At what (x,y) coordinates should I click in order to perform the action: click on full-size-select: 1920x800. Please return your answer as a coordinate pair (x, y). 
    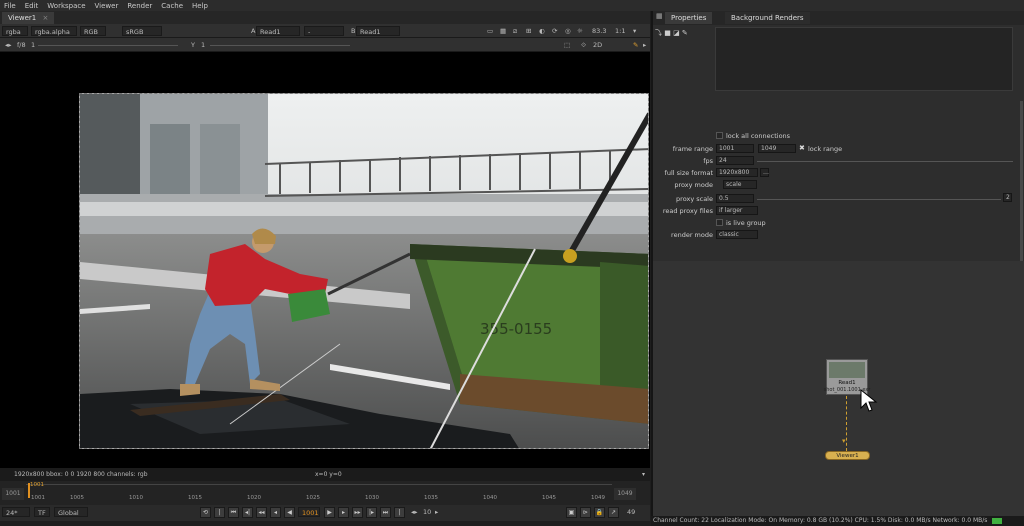
    Looking at the image, I should click on (737, 172).